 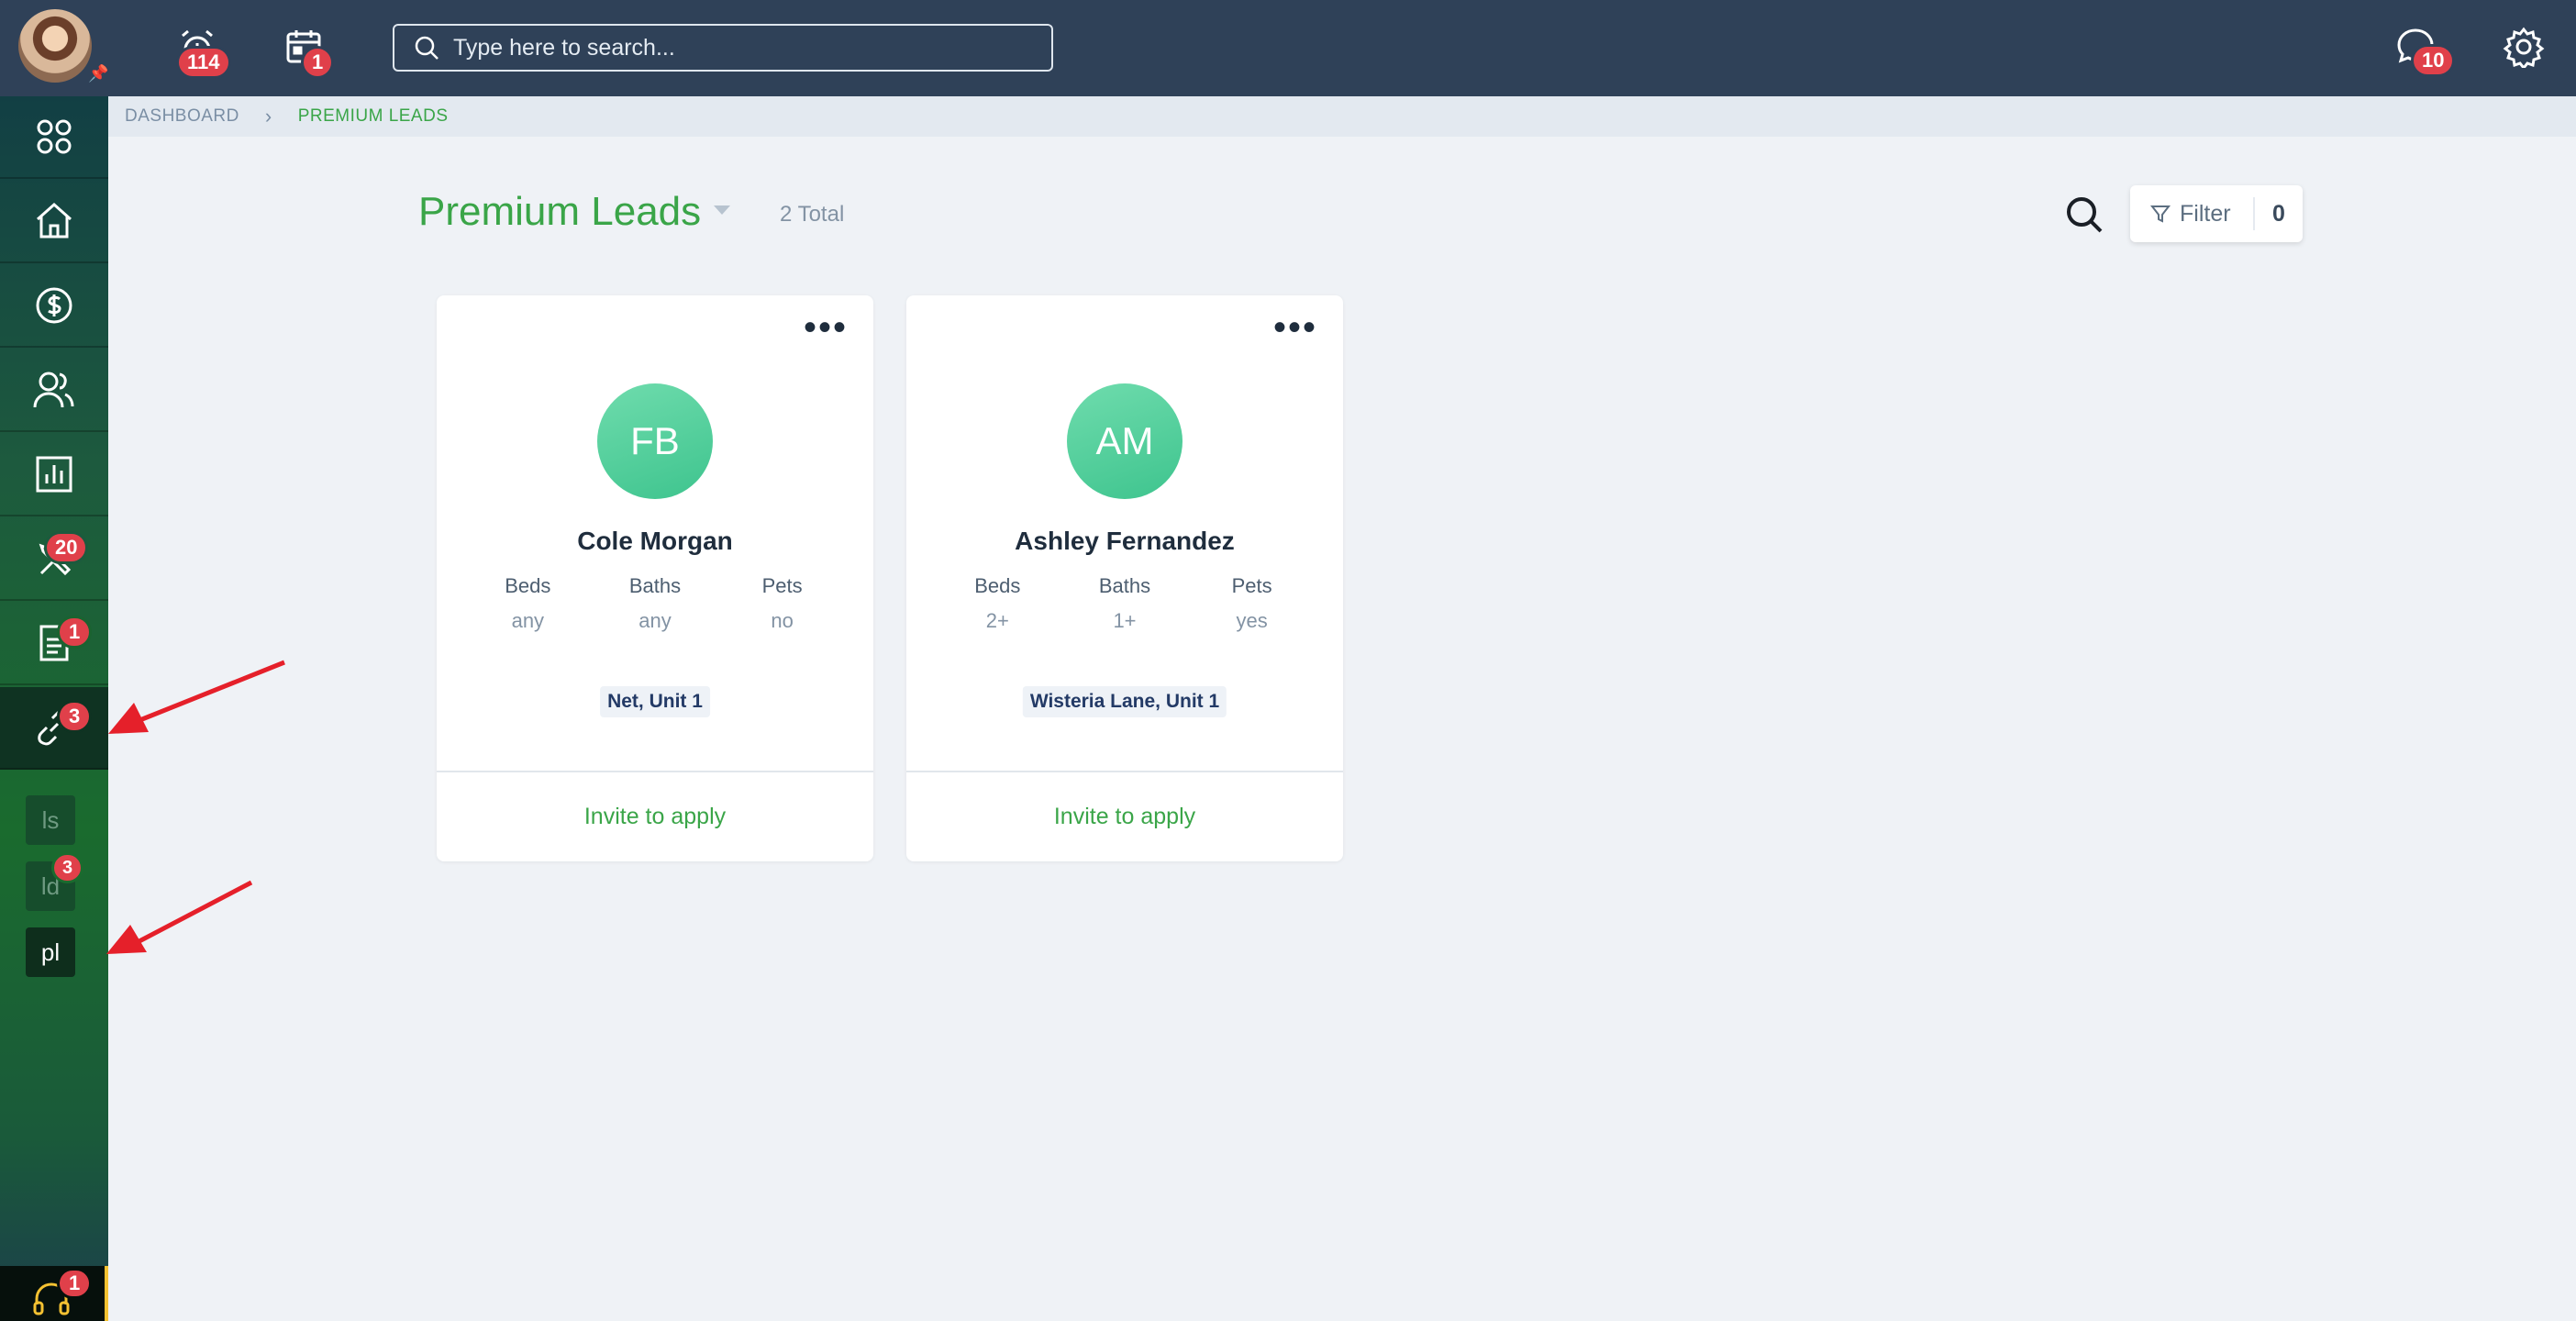 I want to click on home-icon, so click(x=54, y=220).